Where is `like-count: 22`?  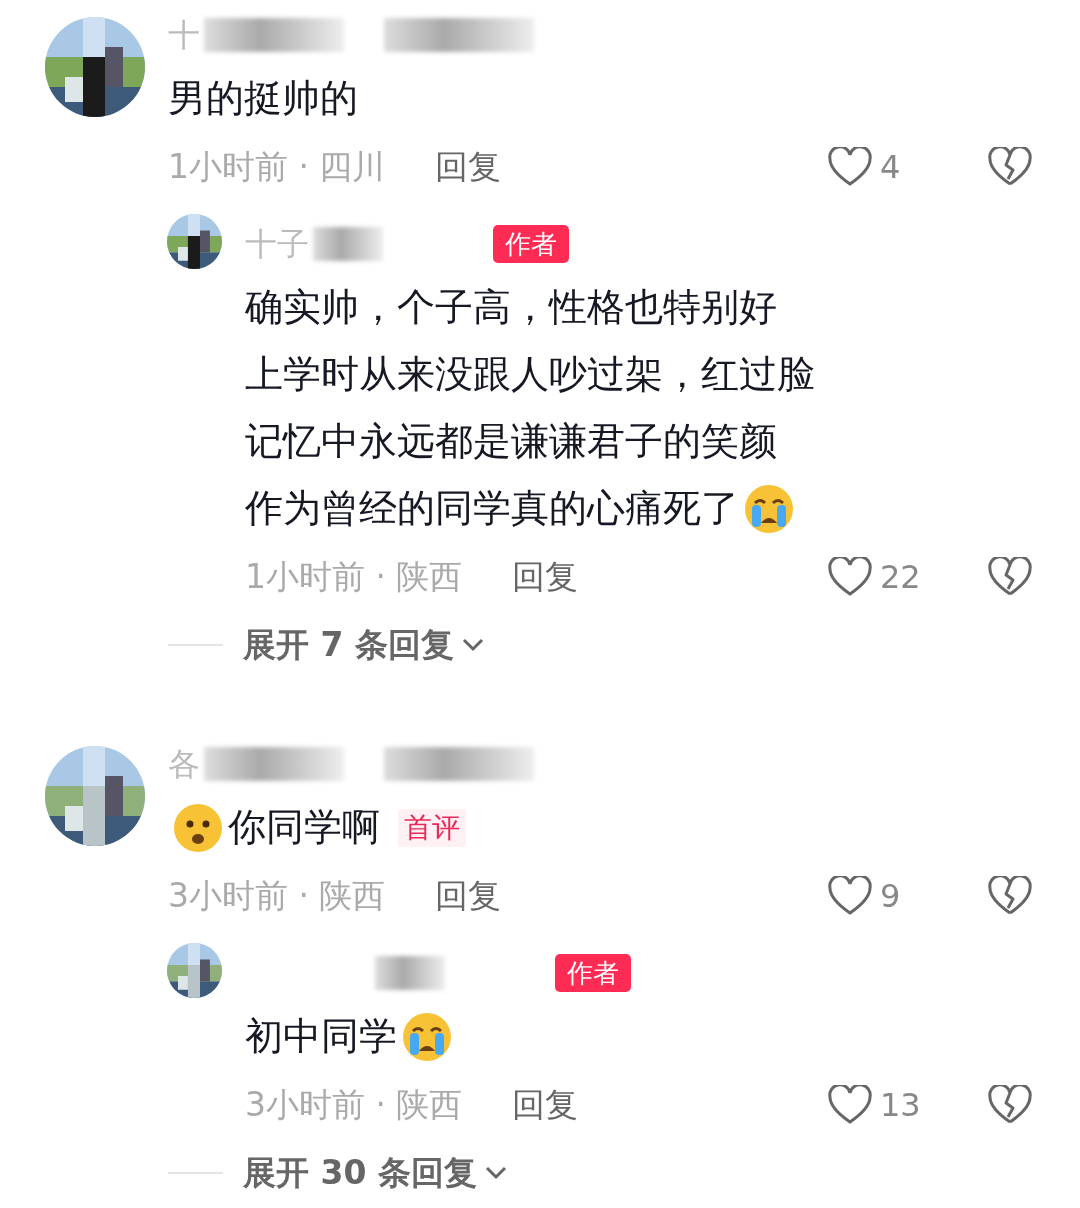
like-count: 22 is located at coordinates (900, 577).